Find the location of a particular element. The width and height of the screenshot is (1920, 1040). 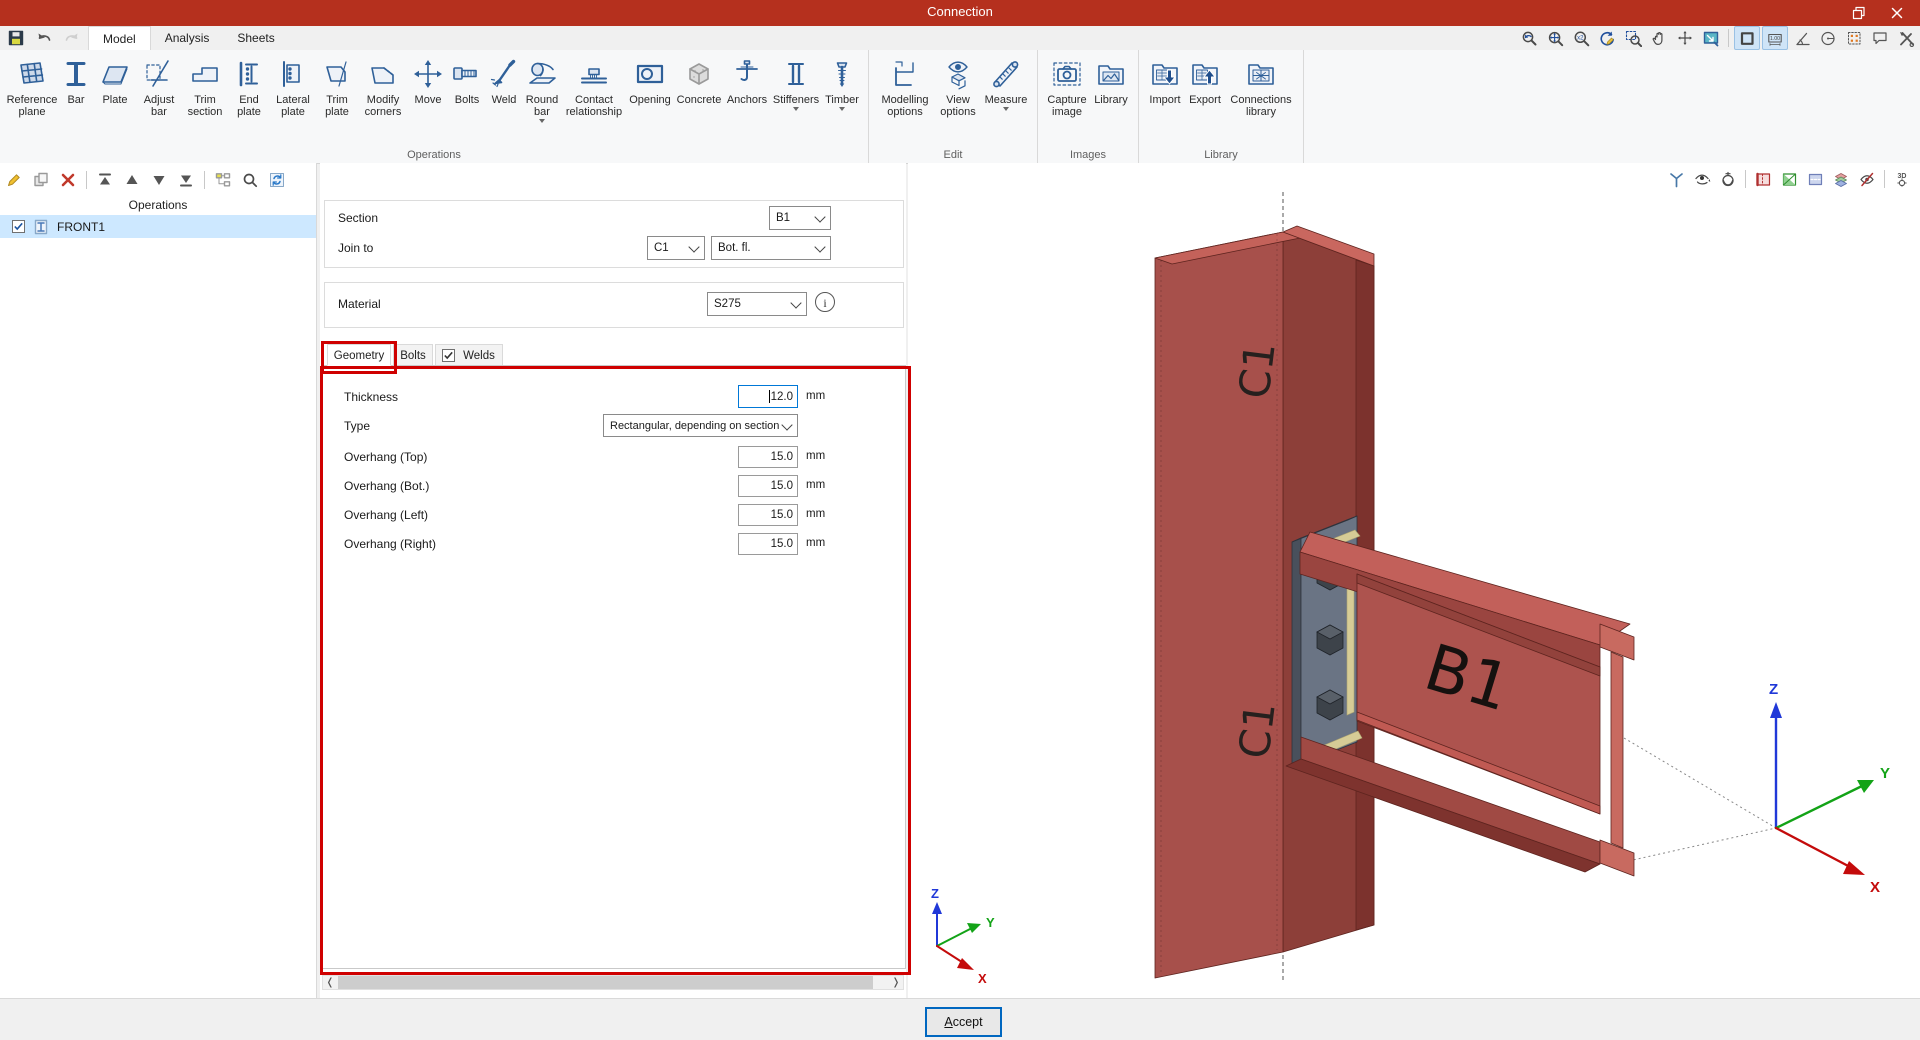

close-button is located at coordinates (1897, 13).